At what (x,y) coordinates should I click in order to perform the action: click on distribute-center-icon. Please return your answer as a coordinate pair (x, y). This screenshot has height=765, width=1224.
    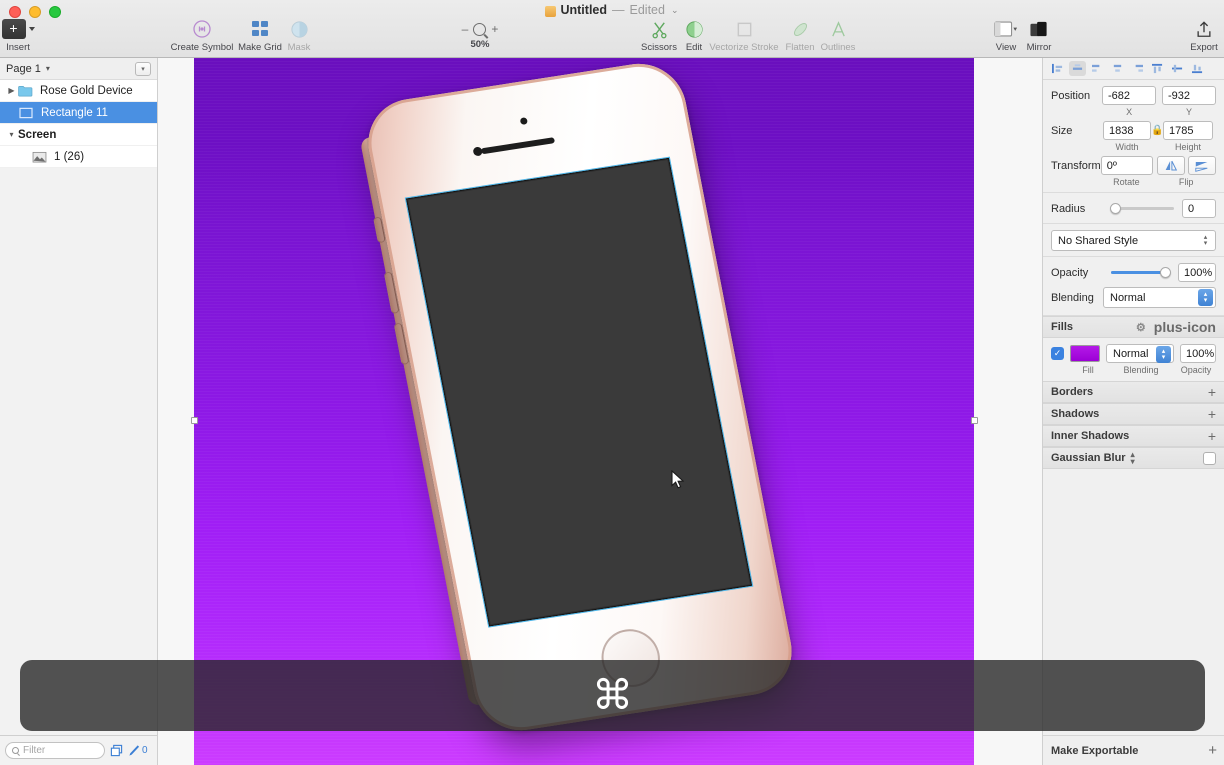
    Looking at the image, I should click on (1117, 68).